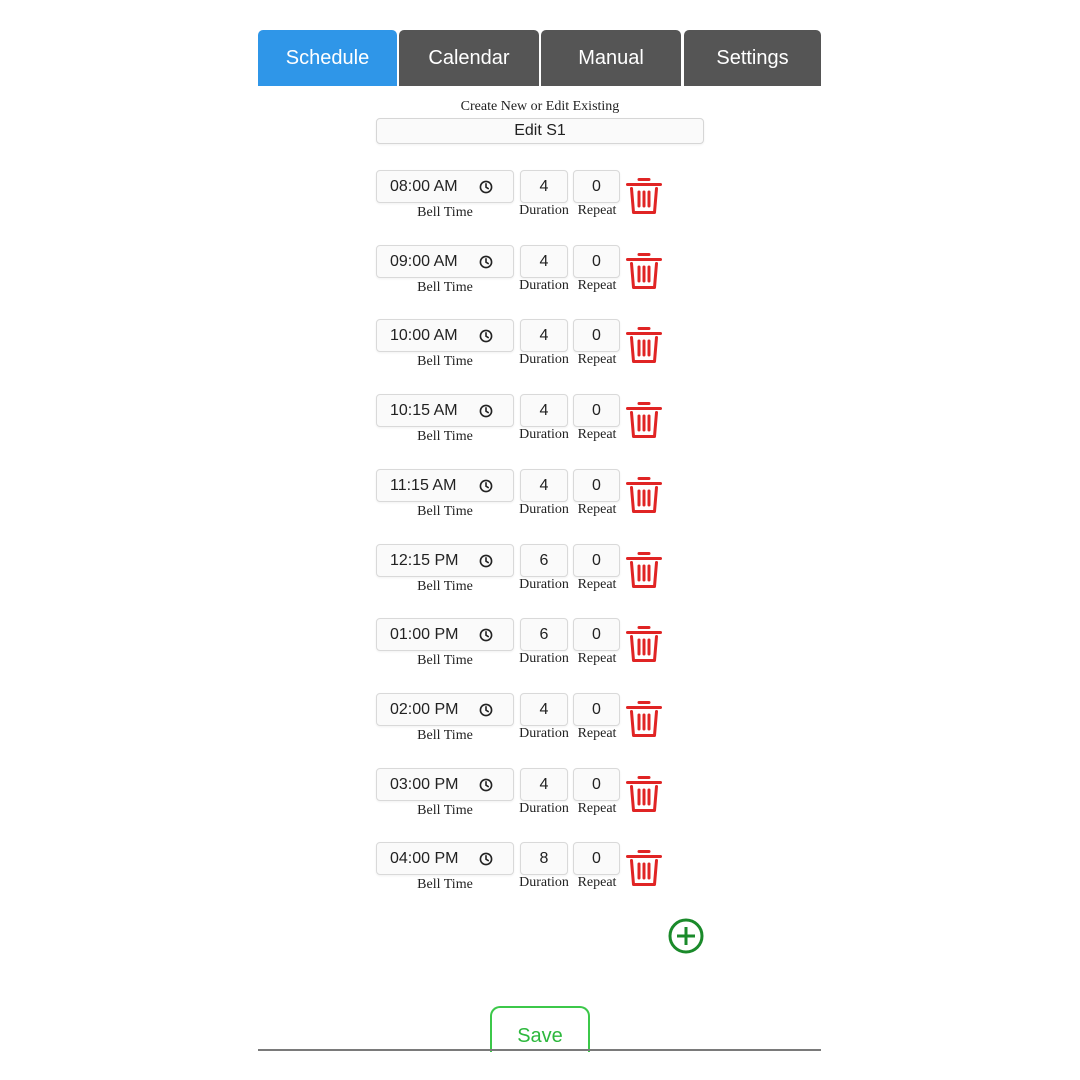  I want to click on bell-time-input: 10:15 AM, so click(445, 410).